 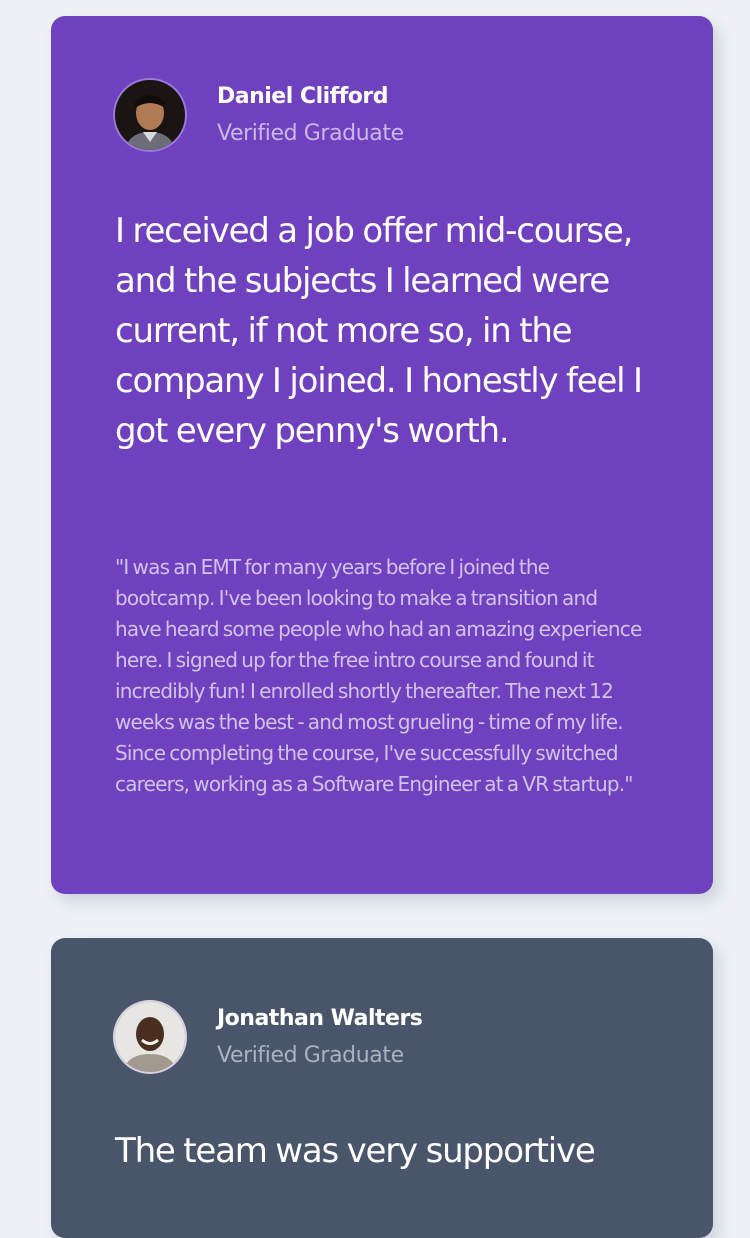 I want to click on author-name: Daniel Clifford, so click(x=303, y=96).